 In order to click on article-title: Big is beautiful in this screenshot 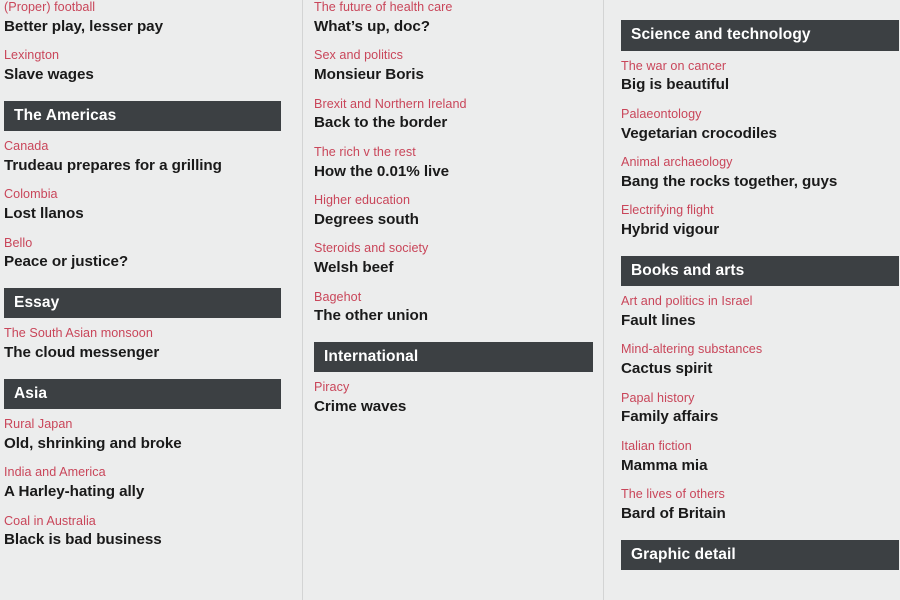, I will do `click(757, 85)`.